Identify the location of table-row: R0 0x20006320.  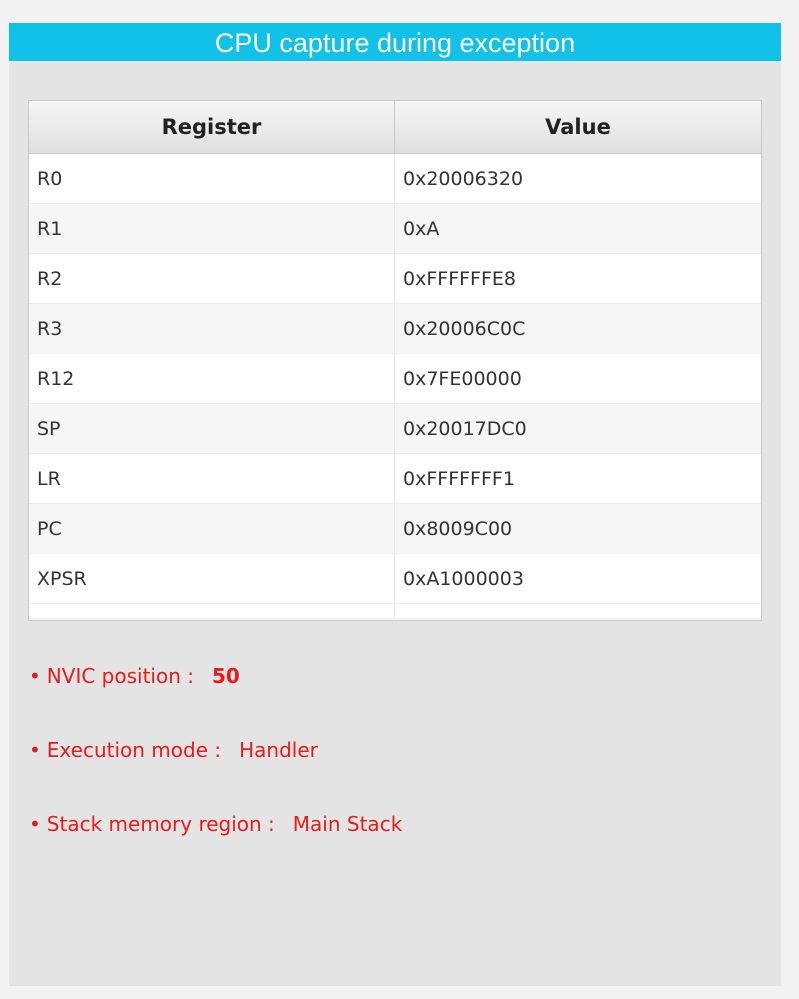
(395, 178).